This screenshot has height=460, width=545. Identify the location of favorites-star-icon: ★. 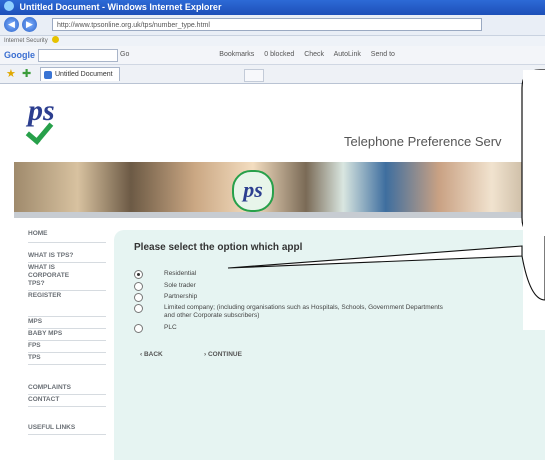
(11, 73).